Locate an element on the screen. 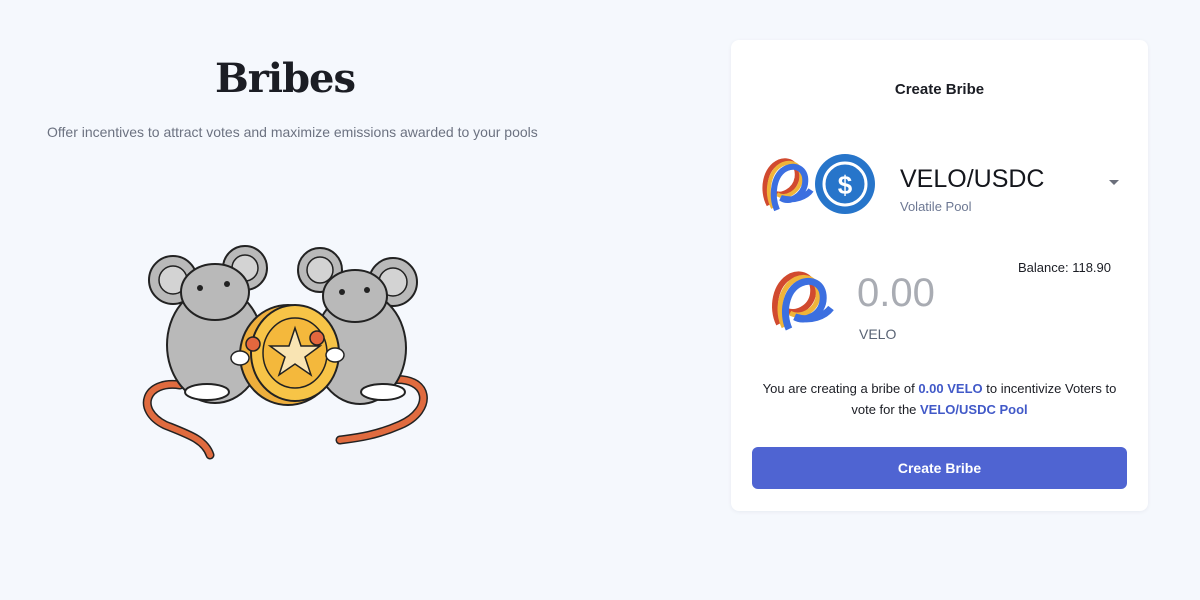 The image size is (1200, 600). pool-type: Volatile Pool is located at coordinates (936, 206).